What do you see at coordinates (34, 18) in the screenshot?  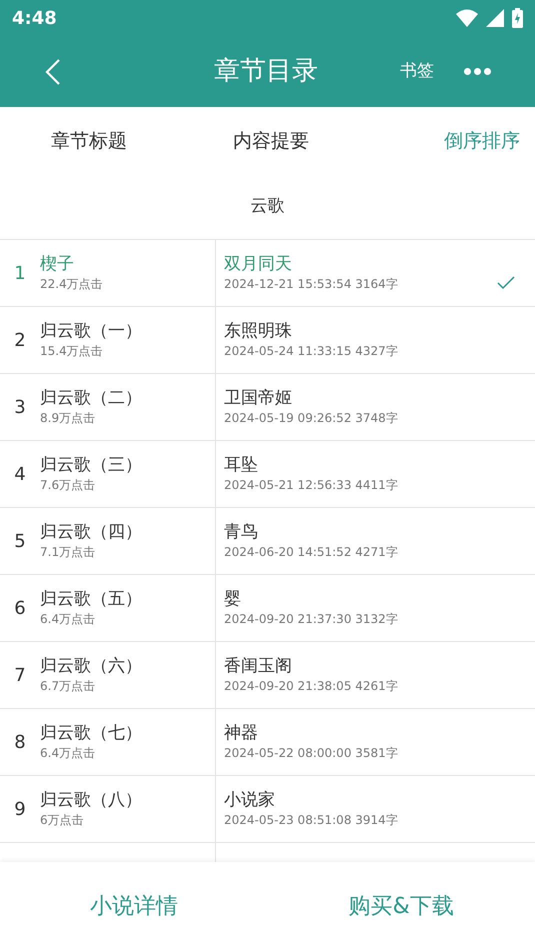 I see `status-time: 4:48` at bounding box center [34, 18].